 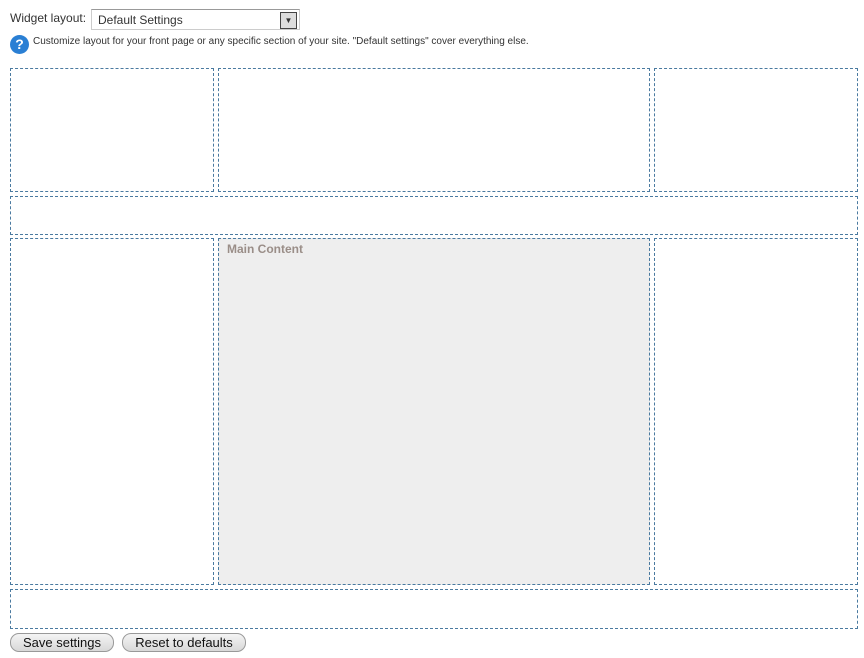 What do you see at coordinates (288, 20) in the screenshot?
I see `chevron-down-icon: ▼` at bounding box center [288, 20].